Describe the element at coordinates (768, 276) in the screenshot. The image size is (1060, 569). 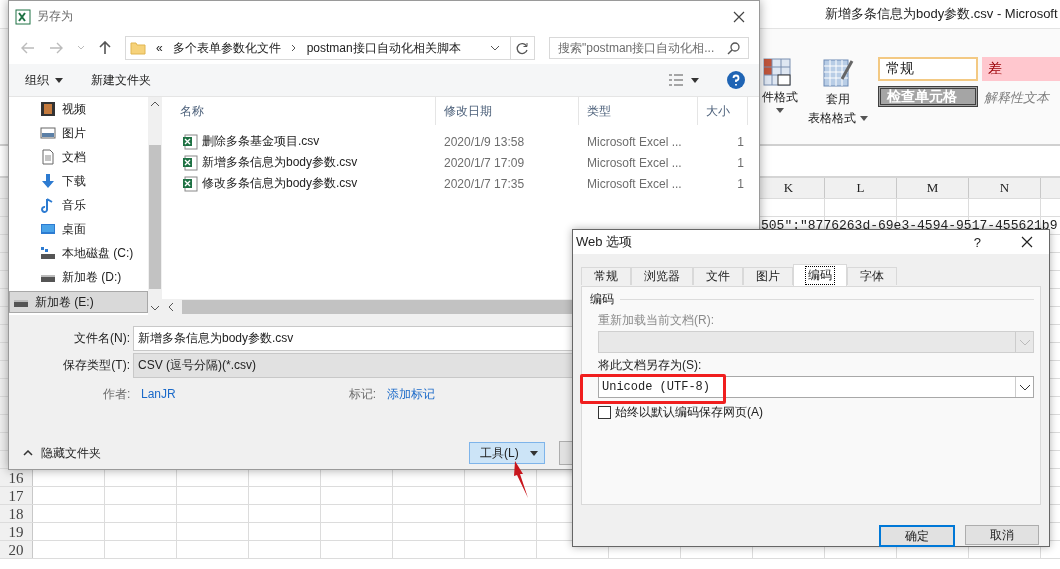
I see `tab: 图片` at that location.